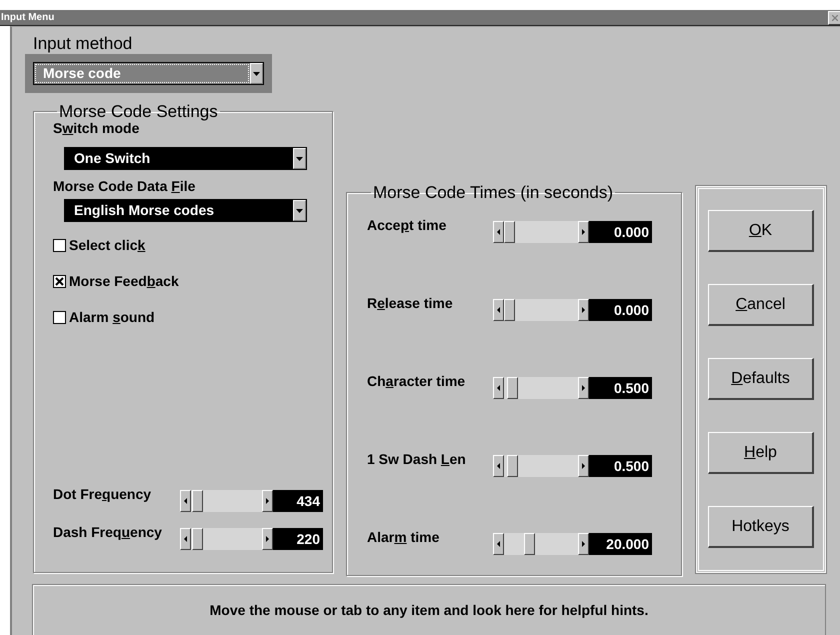 The image size is (840, 635). I want to click on slider-label: 1 Sw Dash Len, so click(417, 459).